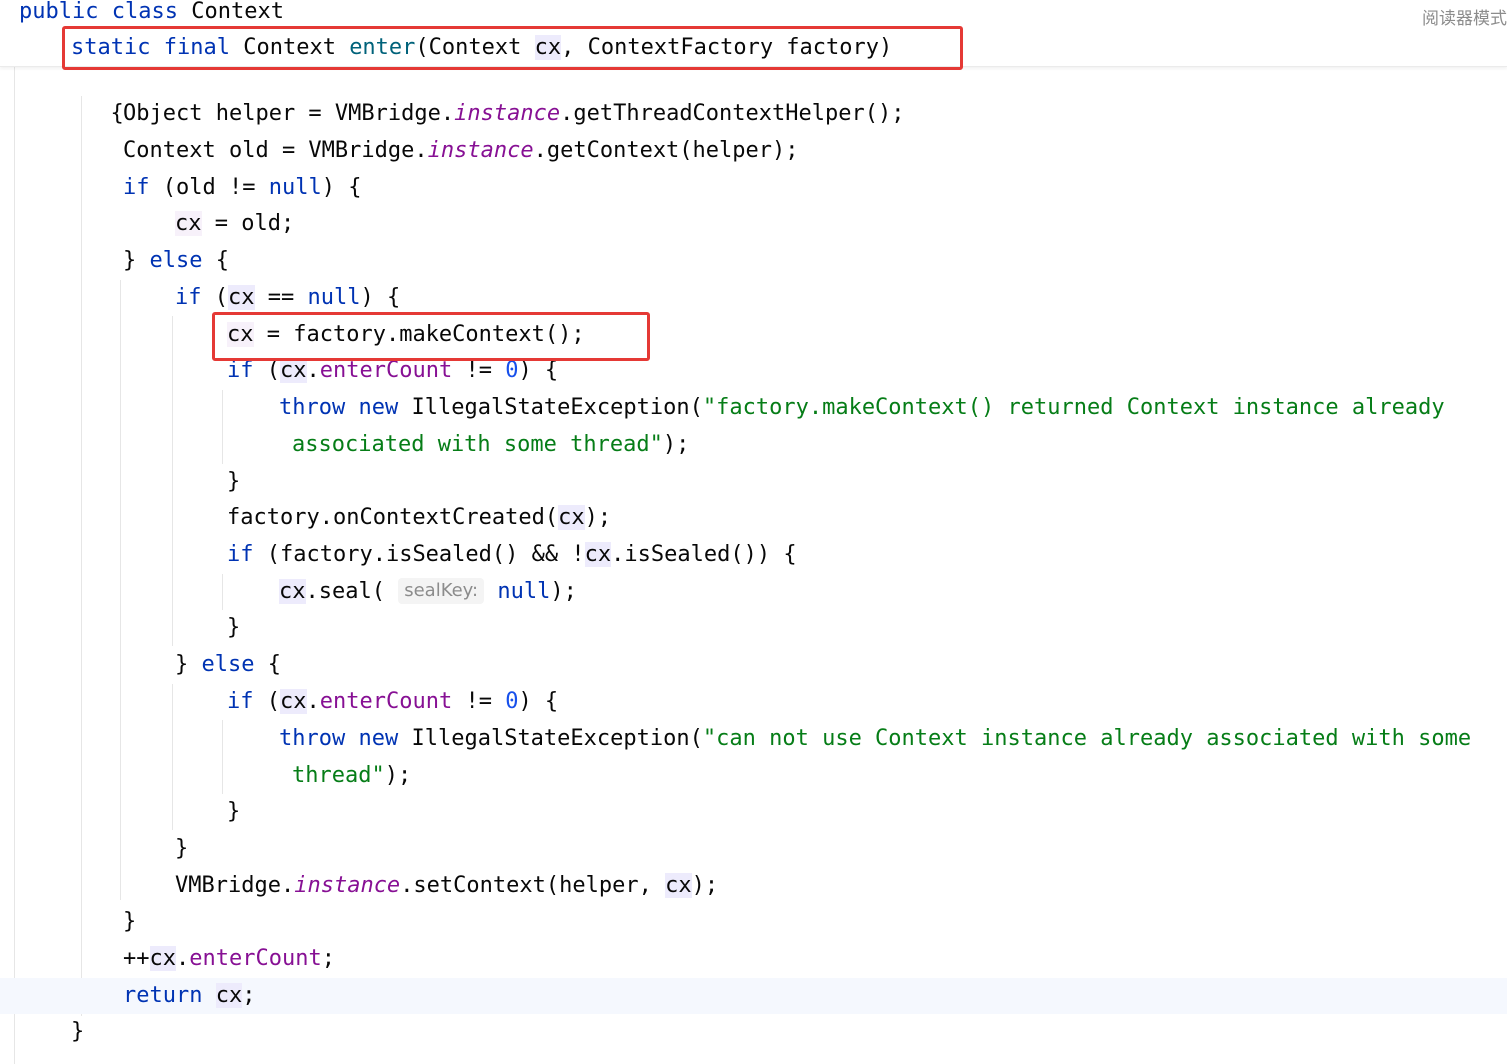 This screenshot has width=1507, height=1064. I want to click on code-text: (old !=, so click(209, 187).